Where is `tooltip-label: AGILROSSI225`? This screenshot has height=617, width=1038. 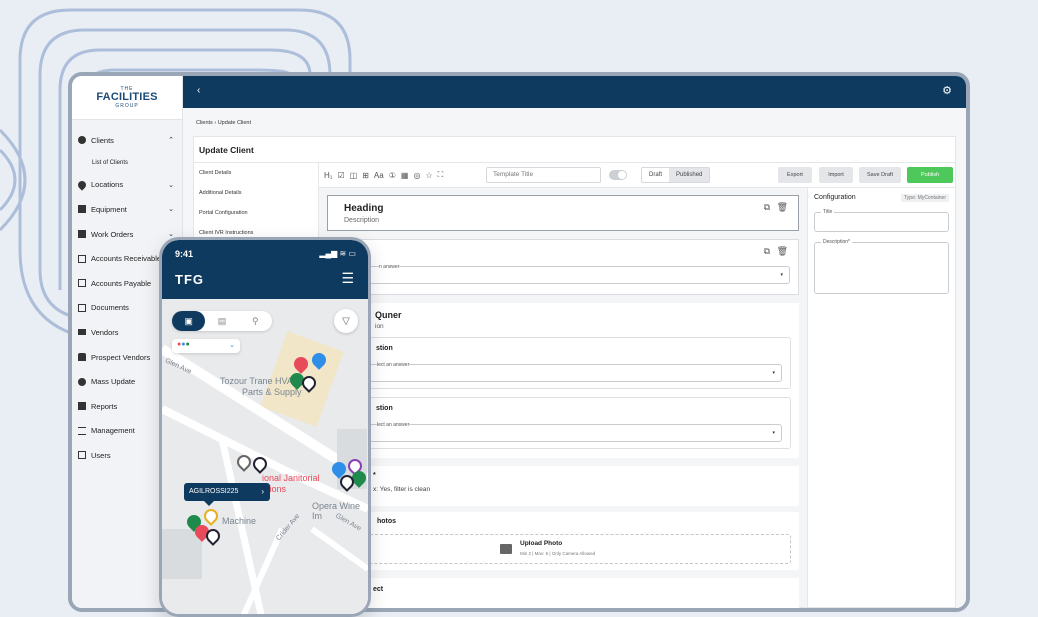 tooltip-label: AGILROSSI225 is located at coordinates (214, 491).